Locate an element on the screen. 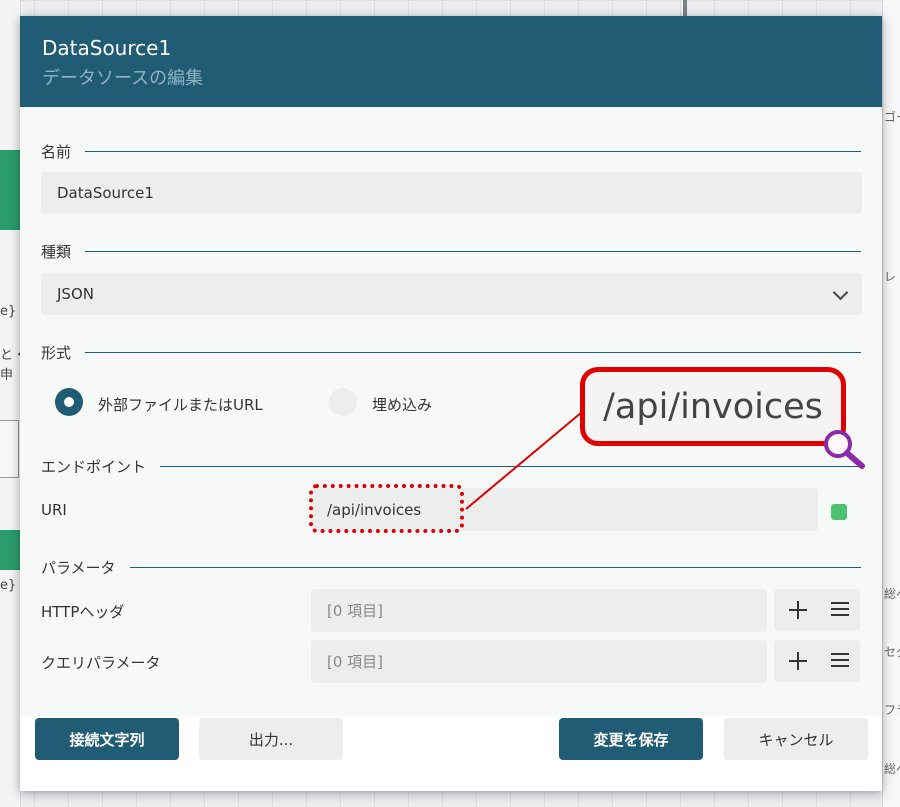 Image resolution: width=900 pixels, height=807 pixels. name-section: 名前 is located at coordinates (451, 151).